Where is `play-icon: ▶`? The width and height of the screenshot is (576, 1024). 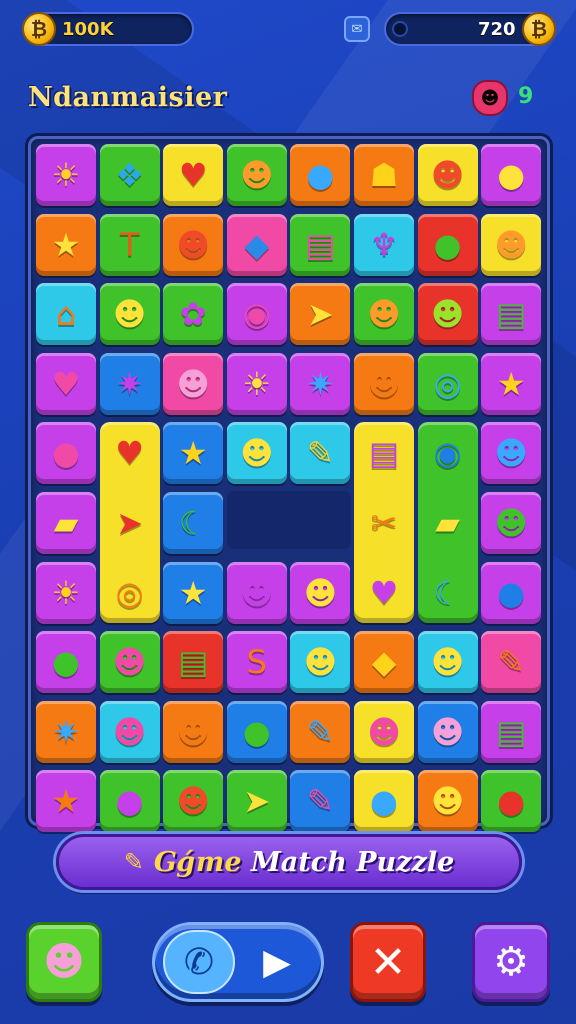 play-icon: ▶ is located at coordinates (277, 962).